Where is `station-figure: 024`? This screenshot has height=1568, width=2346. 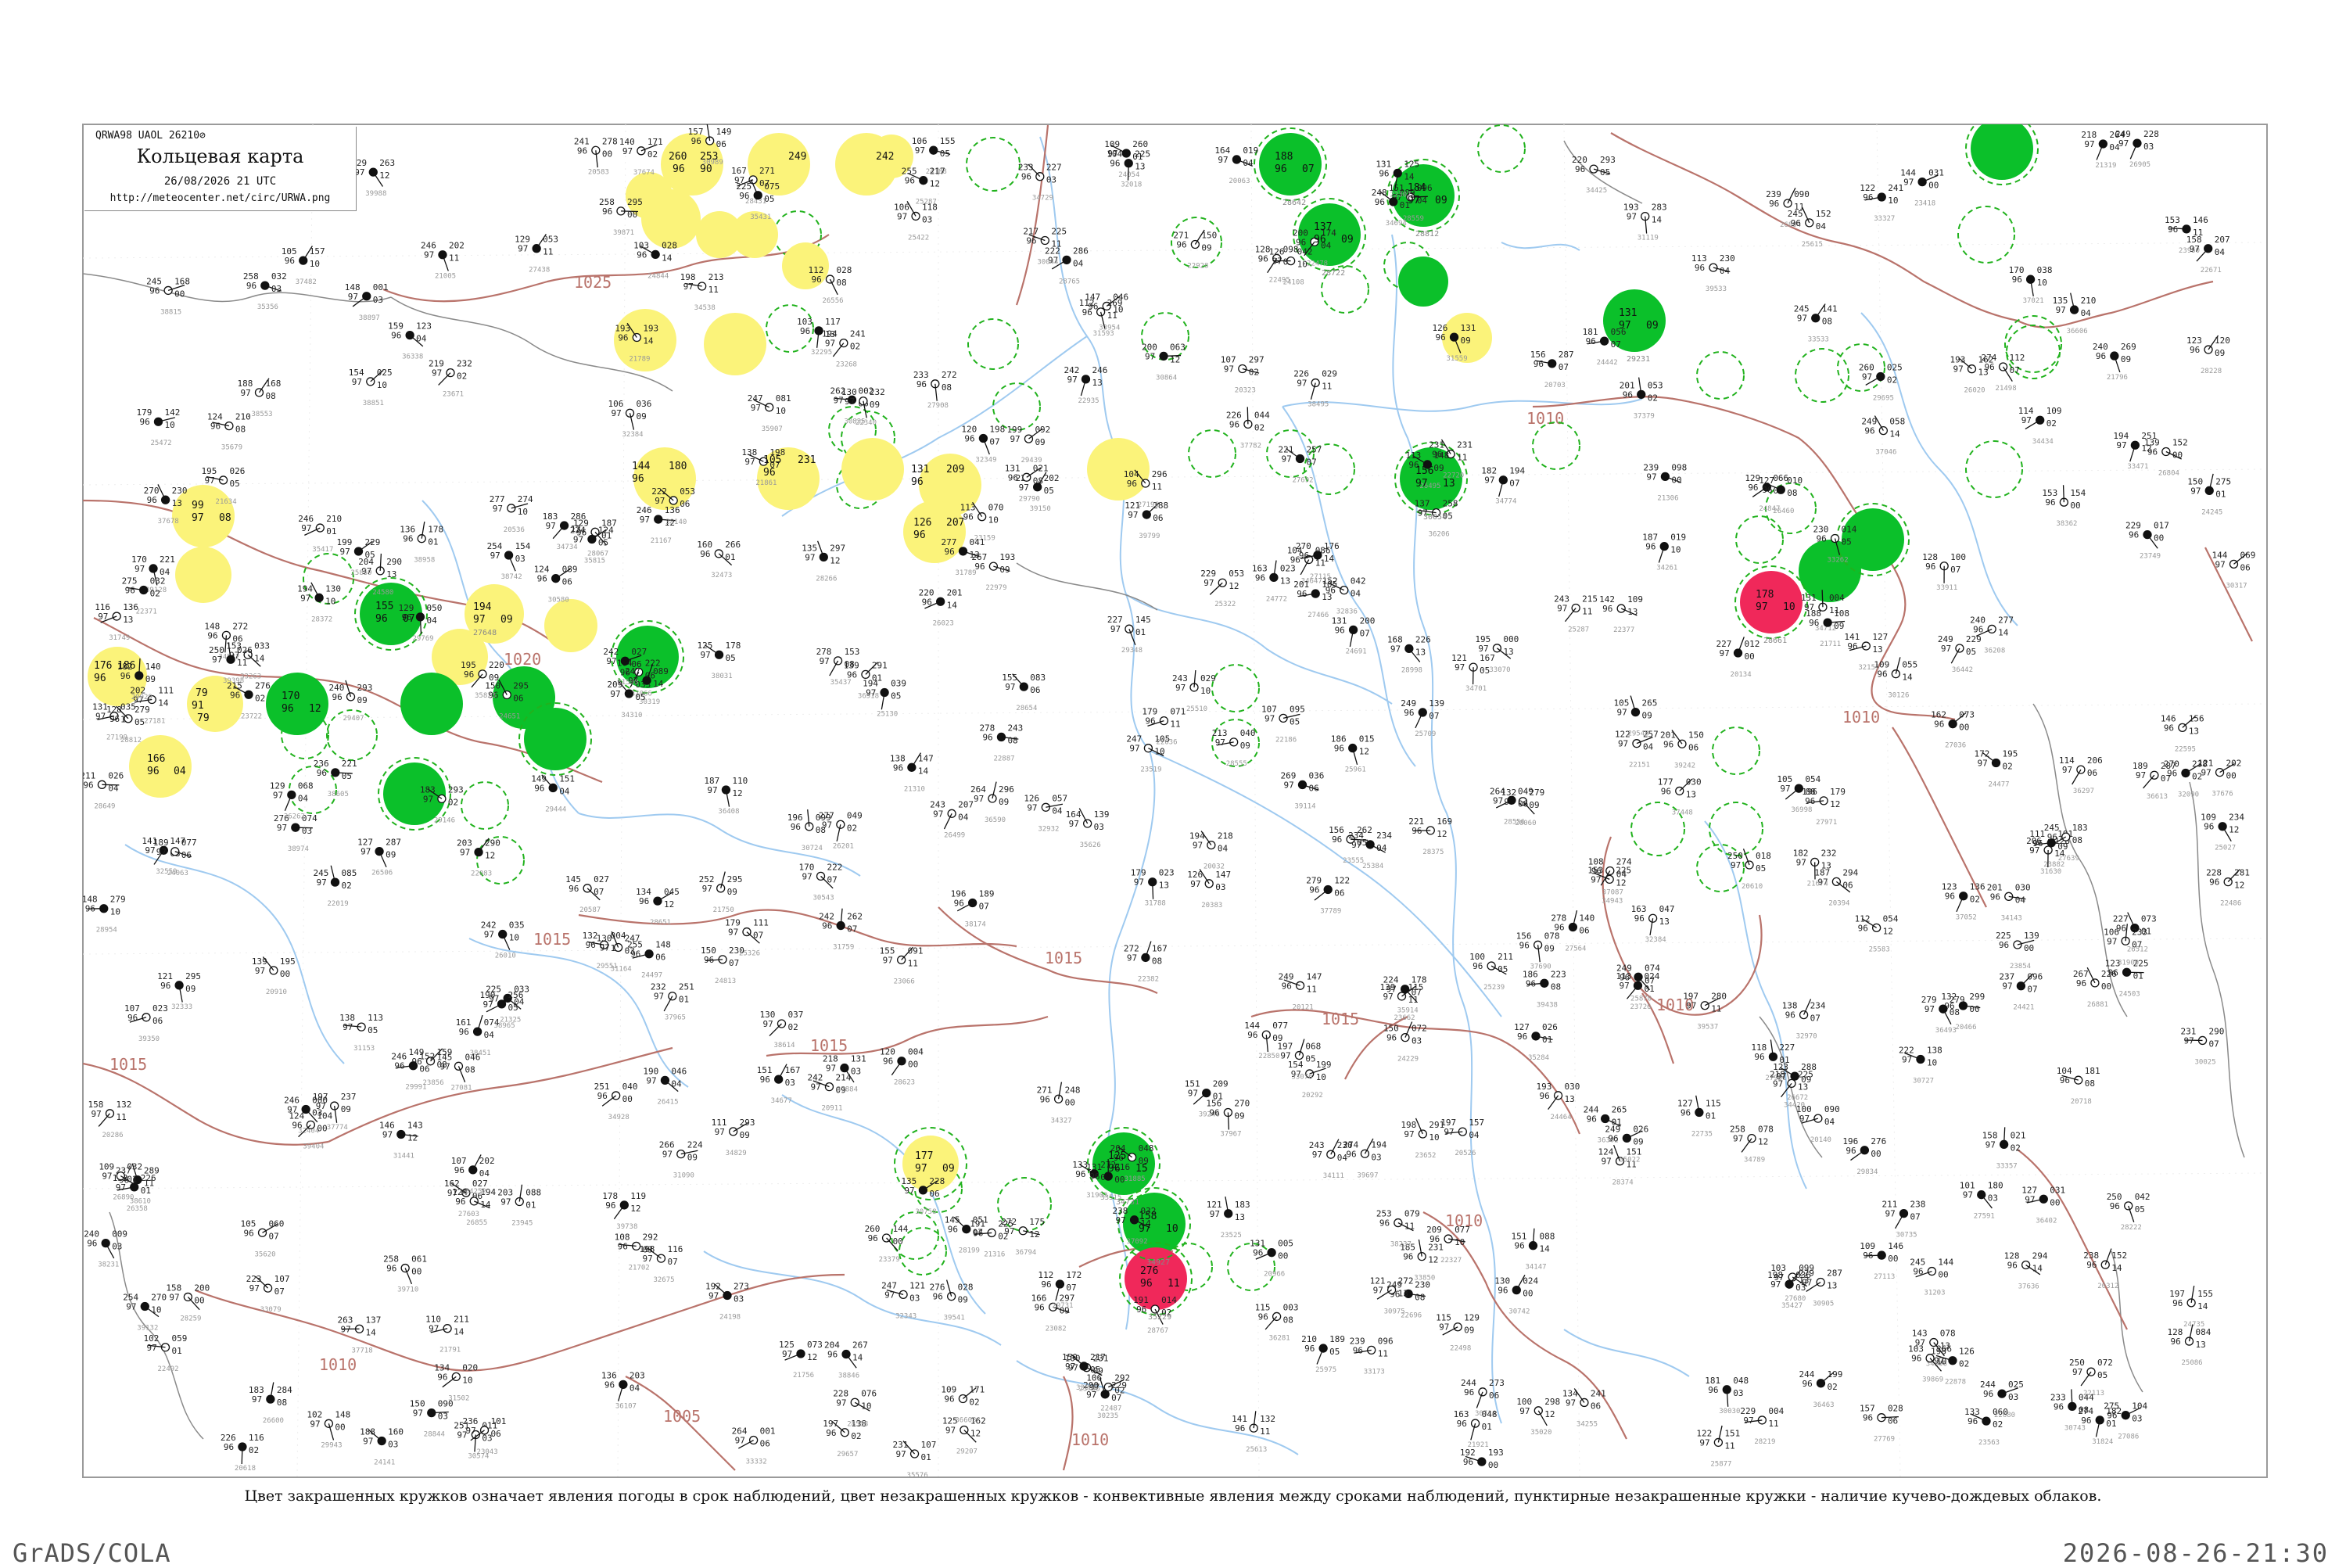
station-figure: 024 is located at coordinates (1530, 1281).